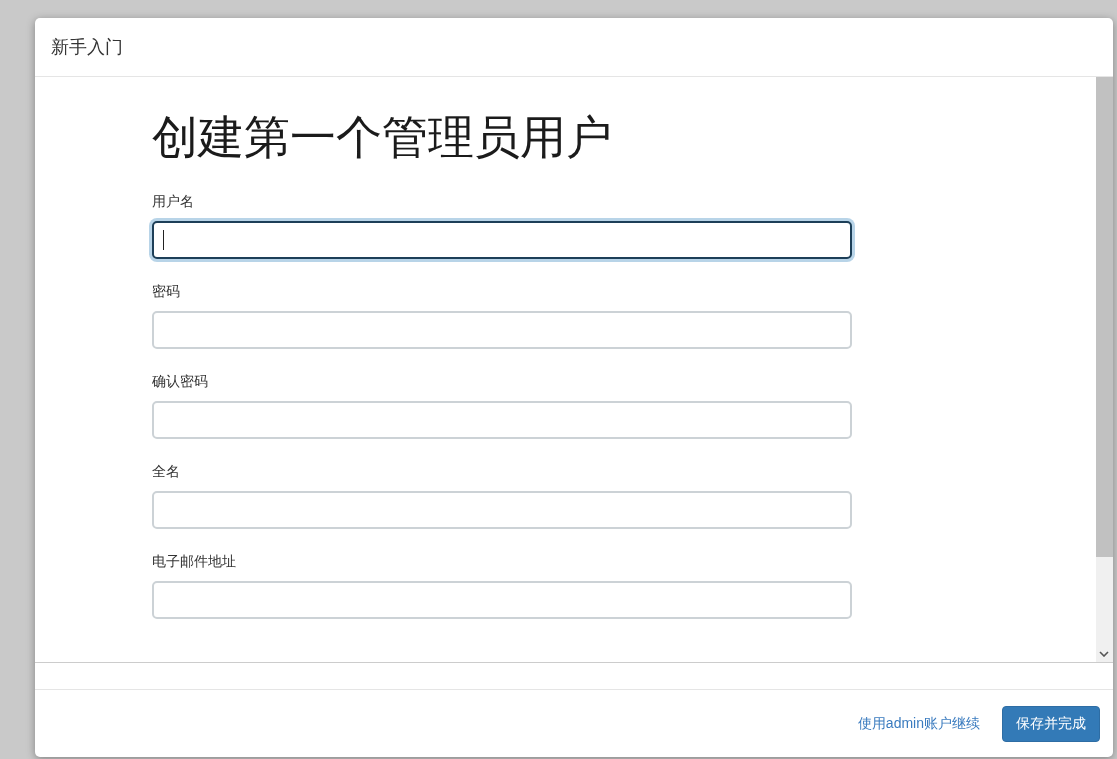 The image size is (1117, 759). I want to click on continue-as-admin-link: 使用admin账户继续, so click(918, 723).